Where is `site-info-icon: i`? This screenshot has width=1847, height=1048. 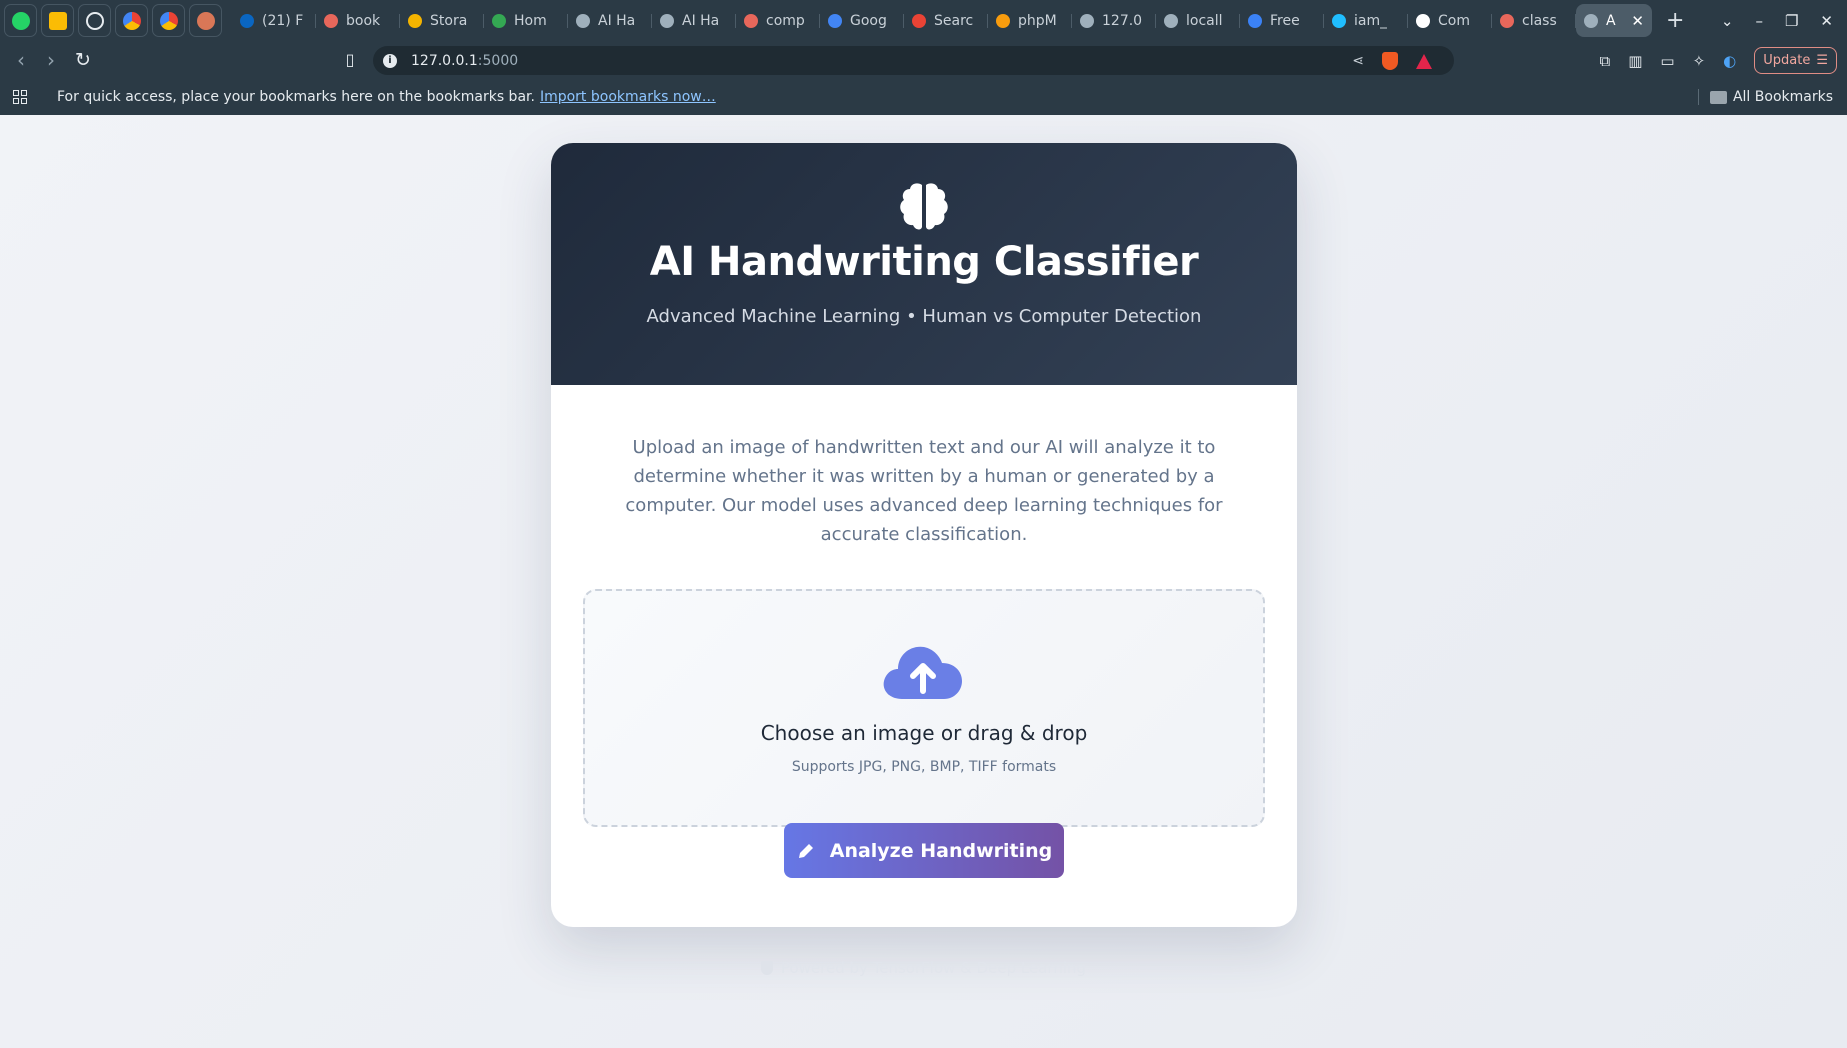 site-info-icon: i is located at coordinates (390, 60).